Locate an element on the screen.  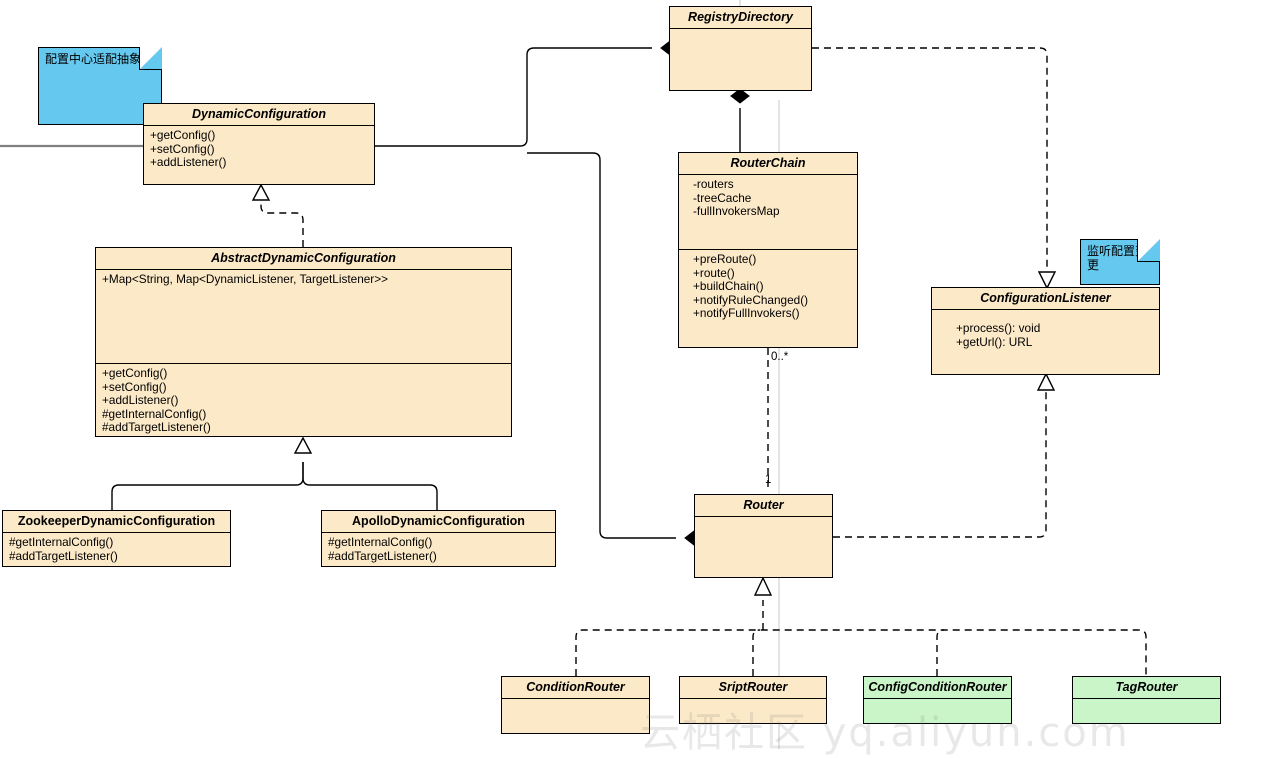
realization-arrow-dynamicconfiguration is located at coordinates (261, 192).